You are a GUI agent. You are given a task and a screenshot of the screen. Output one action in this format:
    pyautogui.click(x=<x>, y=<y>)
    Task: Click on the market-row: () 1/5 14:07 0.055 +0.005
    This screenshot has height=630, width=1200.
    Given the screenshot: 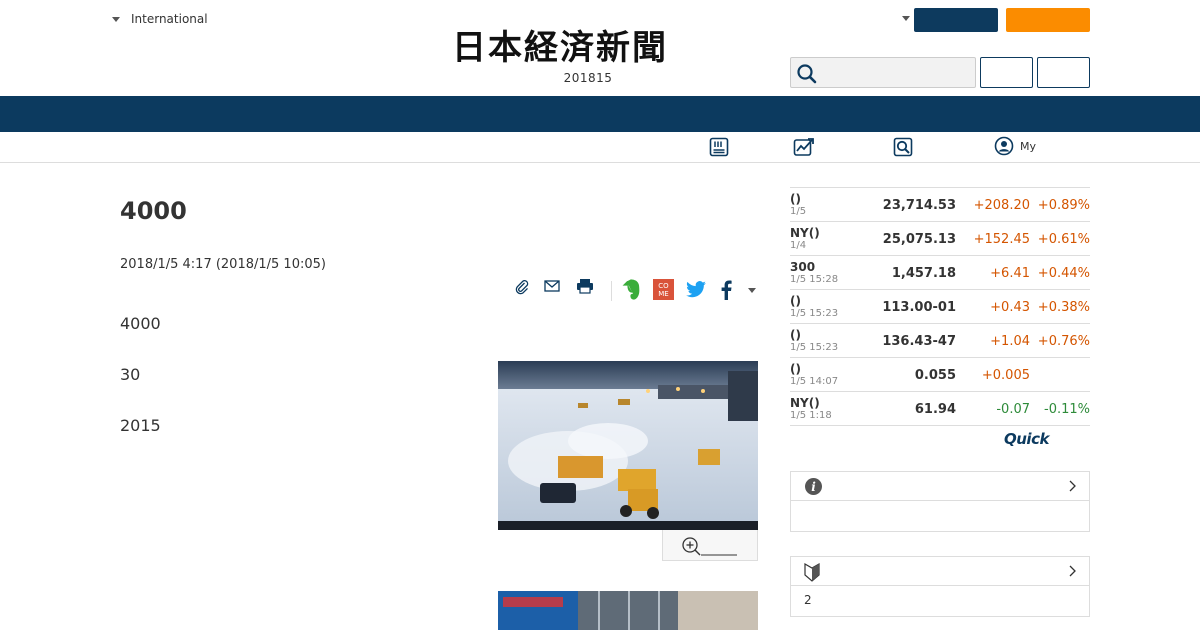 What is the action you would take?
    pyautogui.click(x=940, y=375)
    